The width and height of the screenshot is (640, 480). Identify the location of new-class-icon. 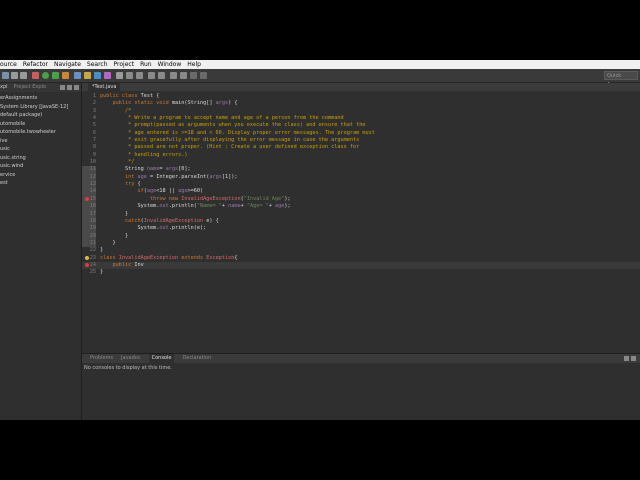
(97, 75).